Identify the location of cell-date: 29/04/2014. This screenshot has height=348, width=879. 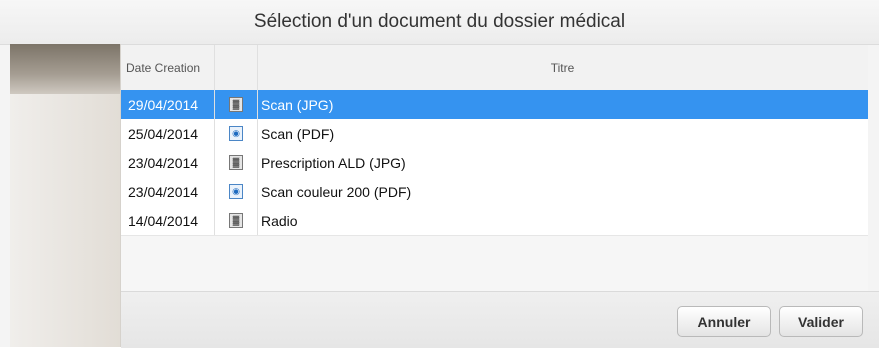
(168, 104).